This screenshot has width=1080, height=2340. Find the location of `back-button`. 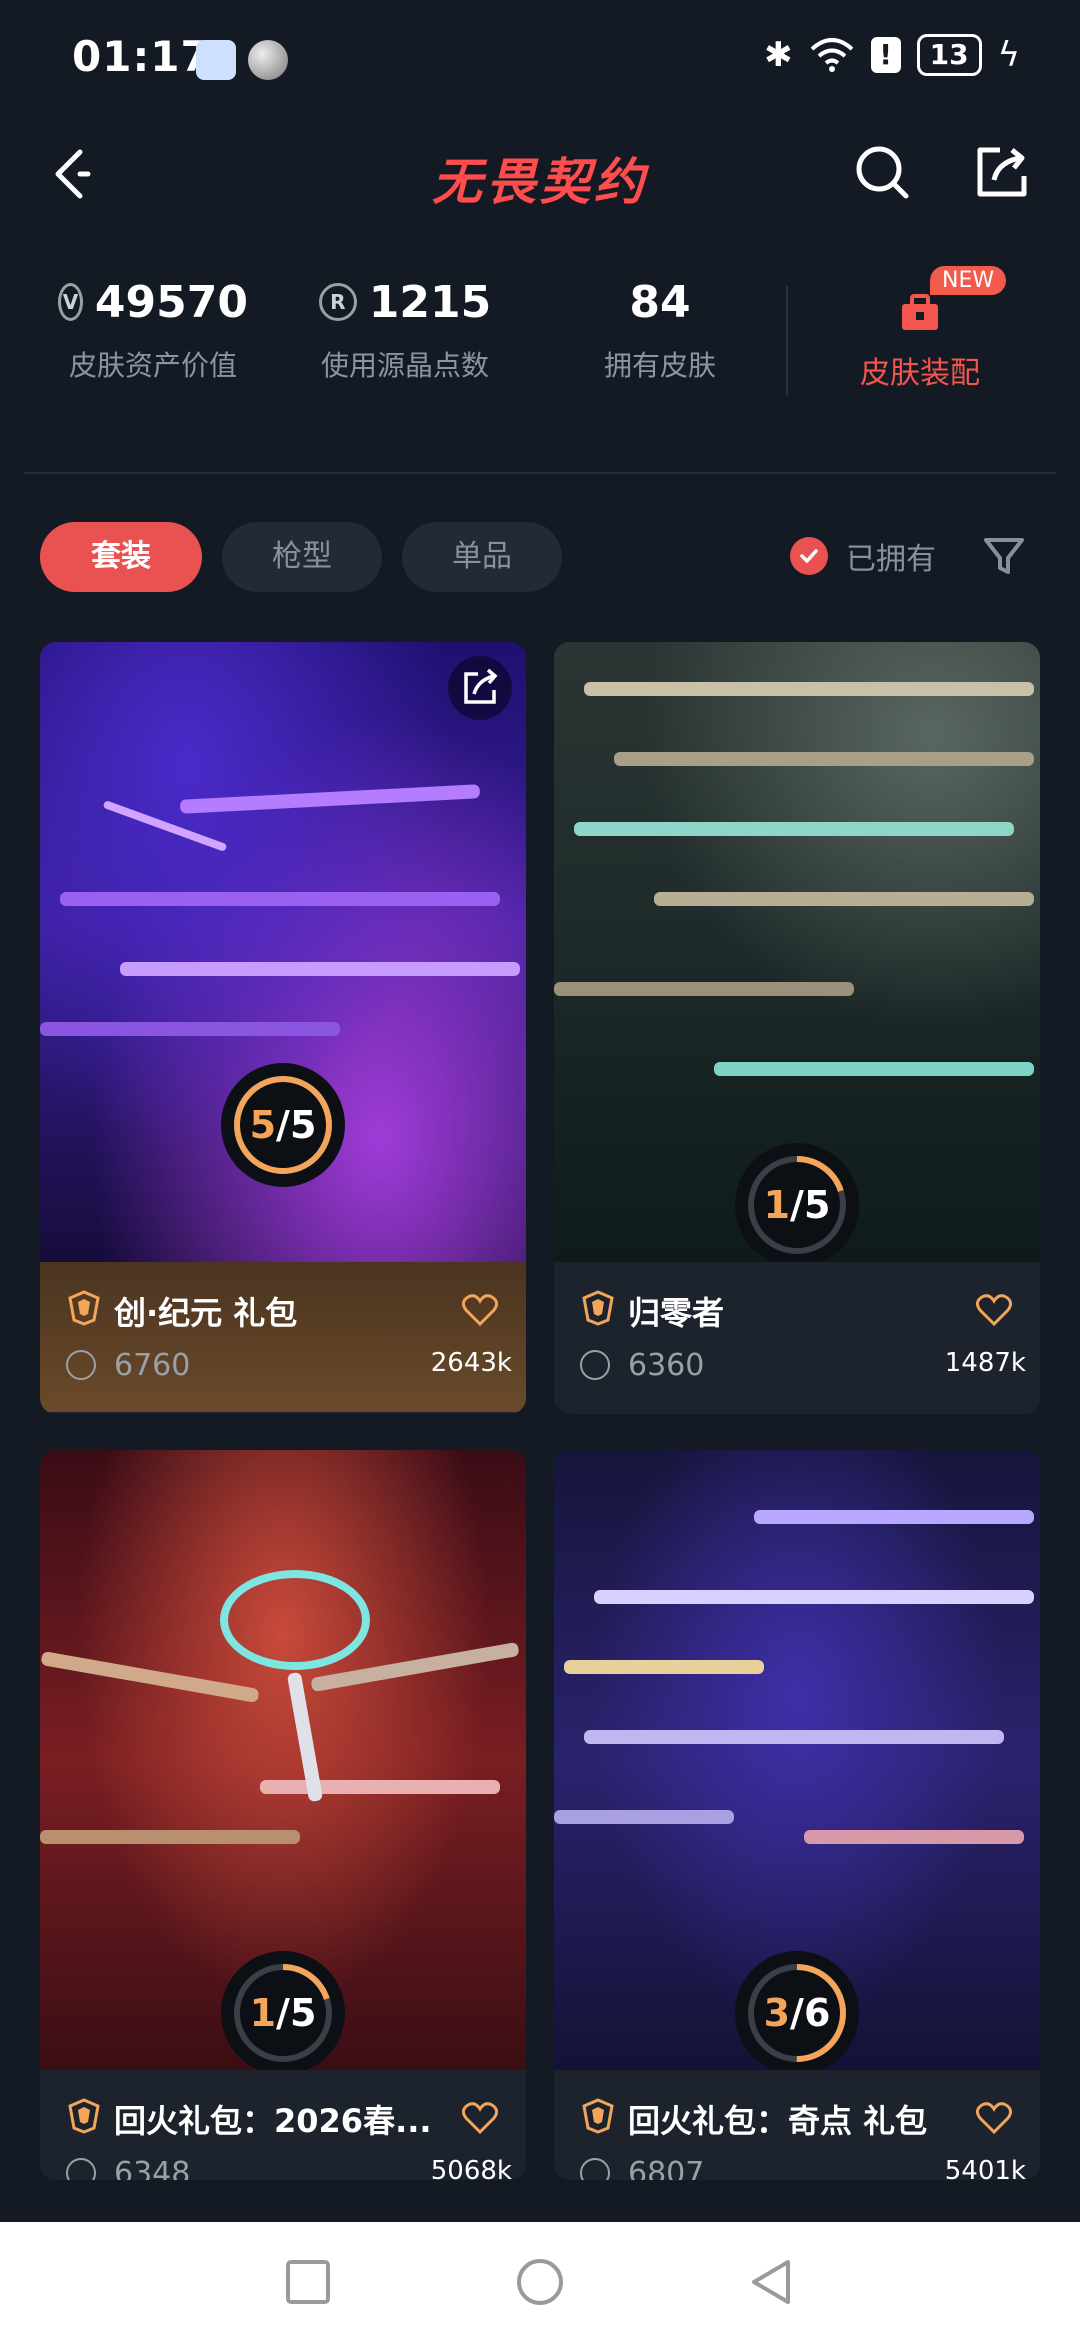

back-button is located at coordinates (772, 2282).